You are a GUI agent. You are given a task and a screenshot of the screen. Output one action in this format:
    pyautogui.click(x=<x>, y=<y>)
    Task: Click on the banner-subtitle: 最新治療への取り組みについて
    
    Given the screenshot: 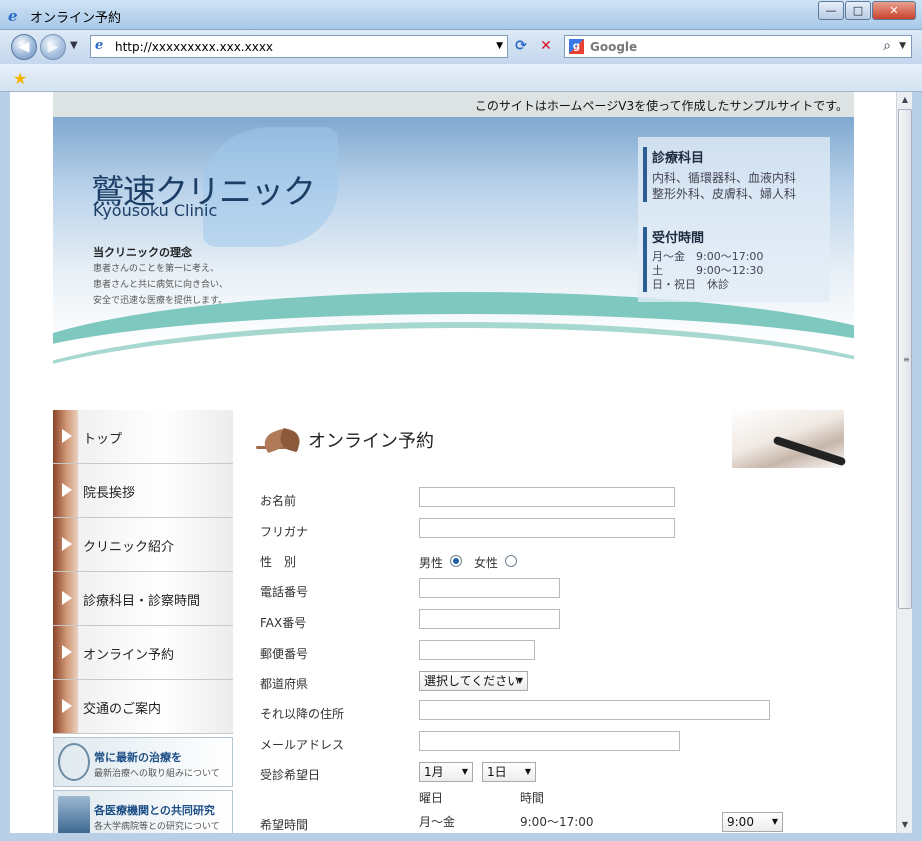 What is the action you would take?
    pyautogui.click(x=157, y=774)
    